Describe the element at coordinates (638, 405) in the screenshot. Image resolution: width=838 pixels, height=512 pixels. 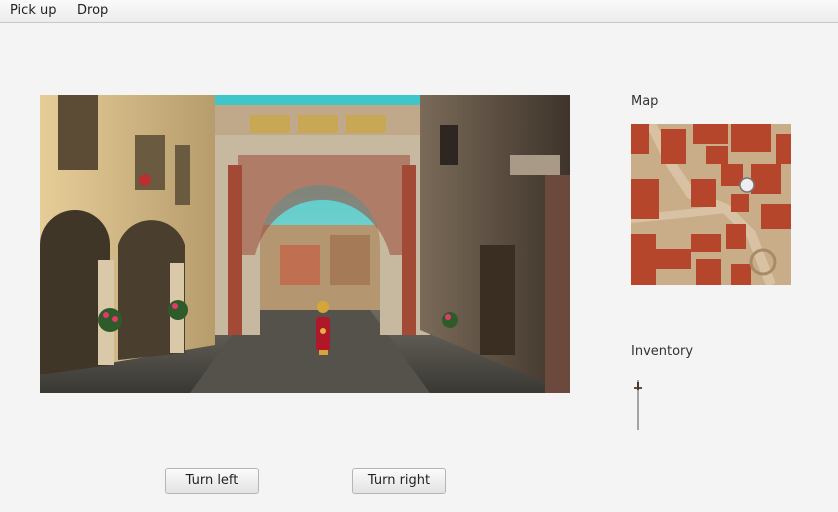
I see `sword-icon` at that location.